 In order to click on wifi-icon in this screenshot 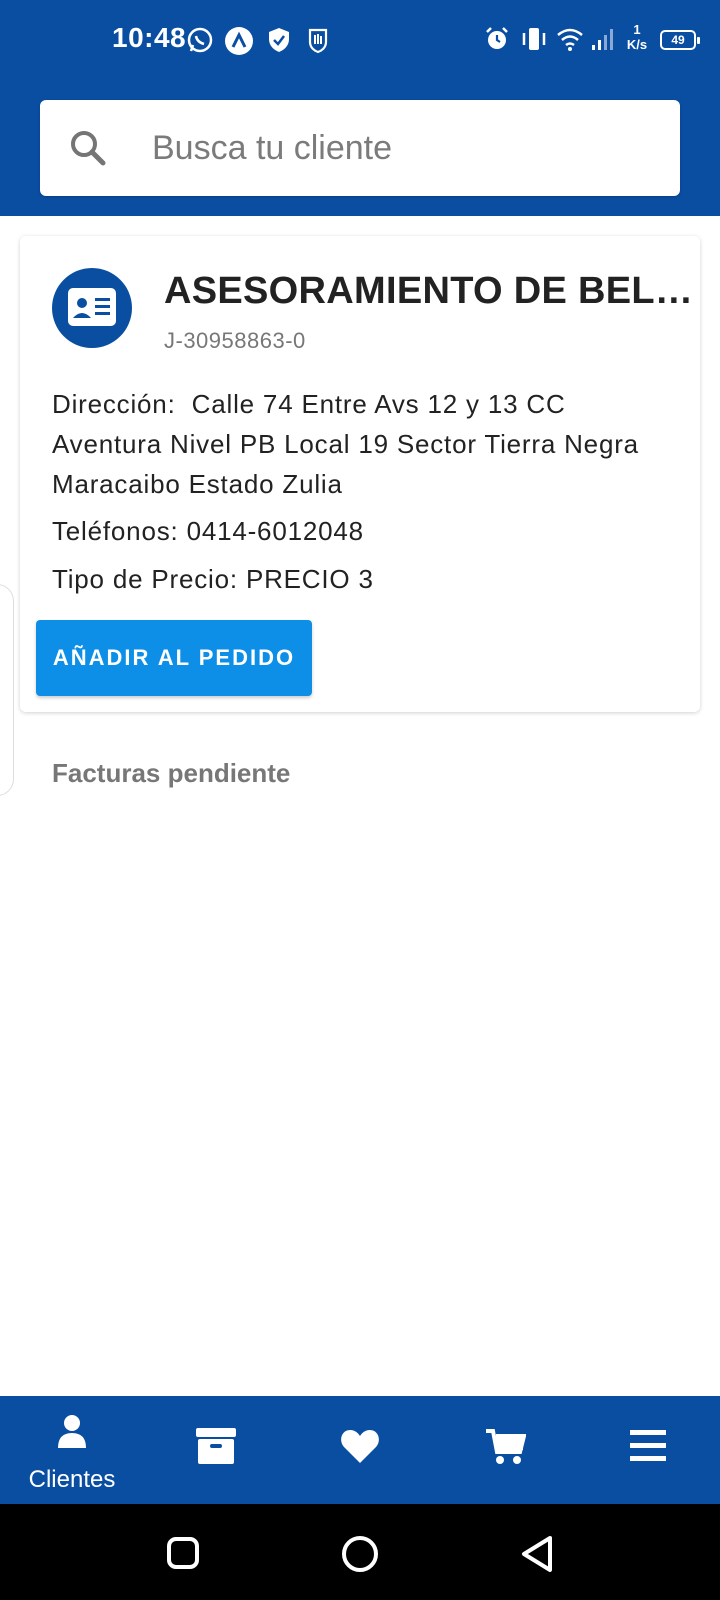, I will do `click(570, 39)`.